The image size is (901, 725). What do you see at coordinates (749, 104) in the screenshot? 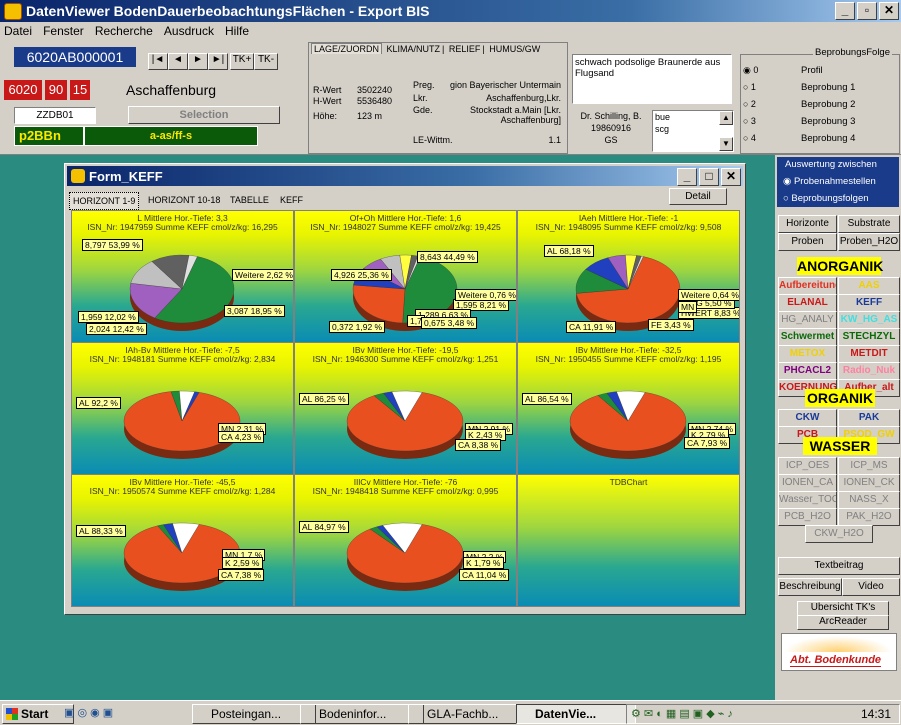
I see `beprobung-radio-2: ○ 2` at bounding box center [749, 104].